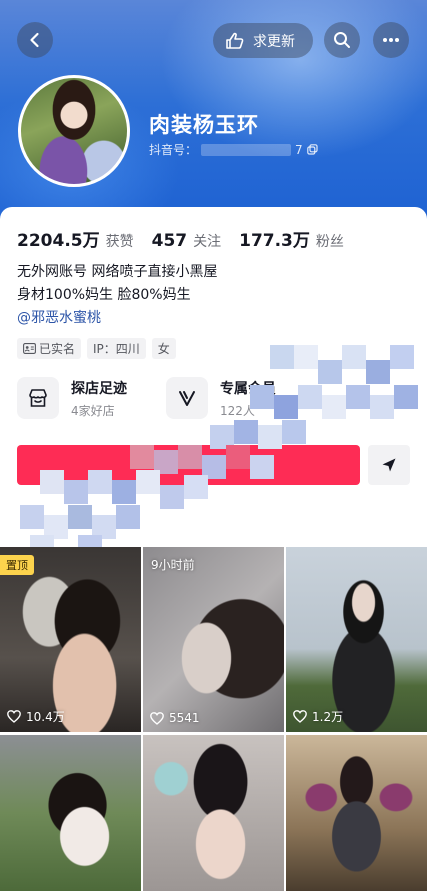 The image size is (427, 891). I want to click on chevron-left-icon, so click(34, 40).